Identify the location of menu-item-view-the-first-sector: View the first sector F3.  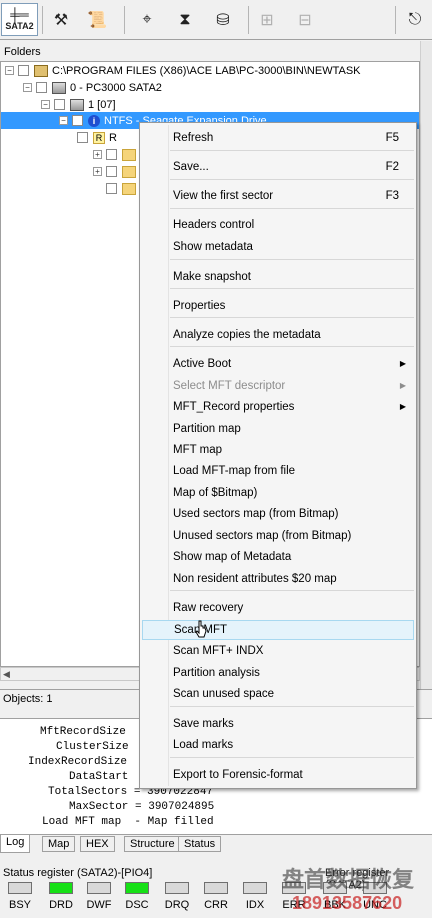
(278, 196).